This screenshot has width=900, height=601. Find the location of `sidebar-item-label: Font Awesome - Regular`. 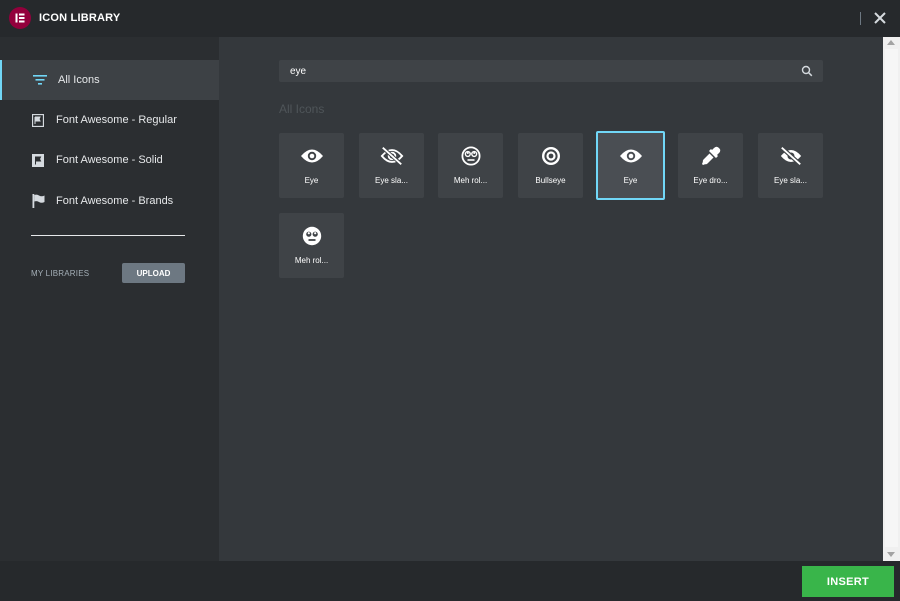

sidebar-item-label: Font Awesome - Regular is located at coordinates (116, 120).